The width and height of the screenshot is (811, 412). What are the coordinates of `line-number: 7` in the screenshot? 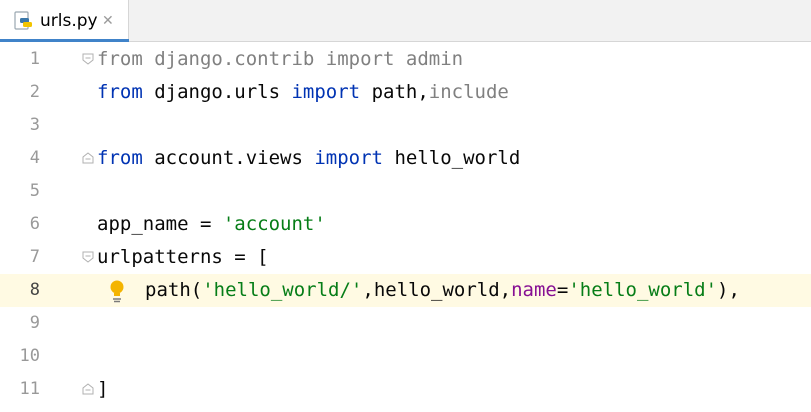 It's located at (34, 257).